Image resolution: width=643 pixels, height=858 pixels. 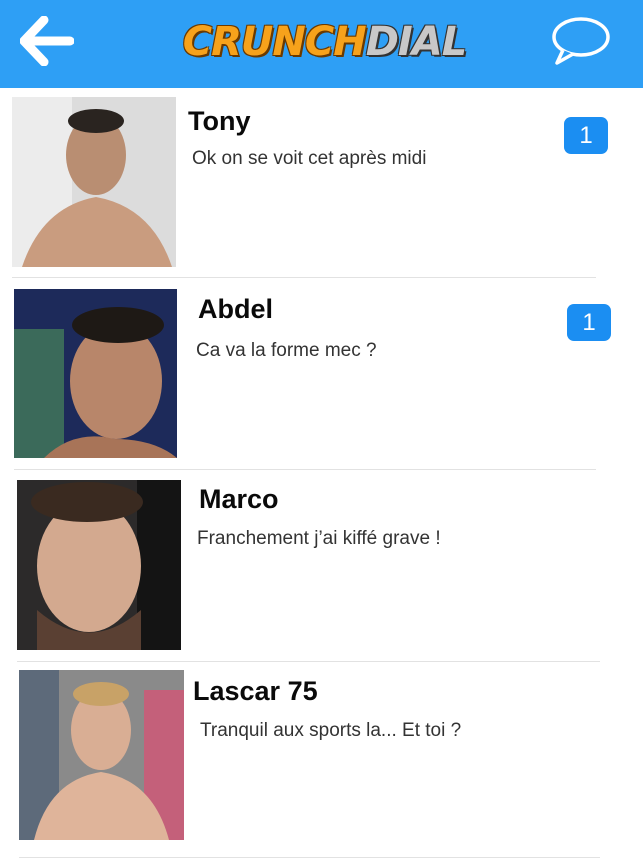 What do you see at coordinates (309, 158) in the screenshot?
I see `message-preview: Ok on se voit cet après midi` at bounding box center [309, 158].